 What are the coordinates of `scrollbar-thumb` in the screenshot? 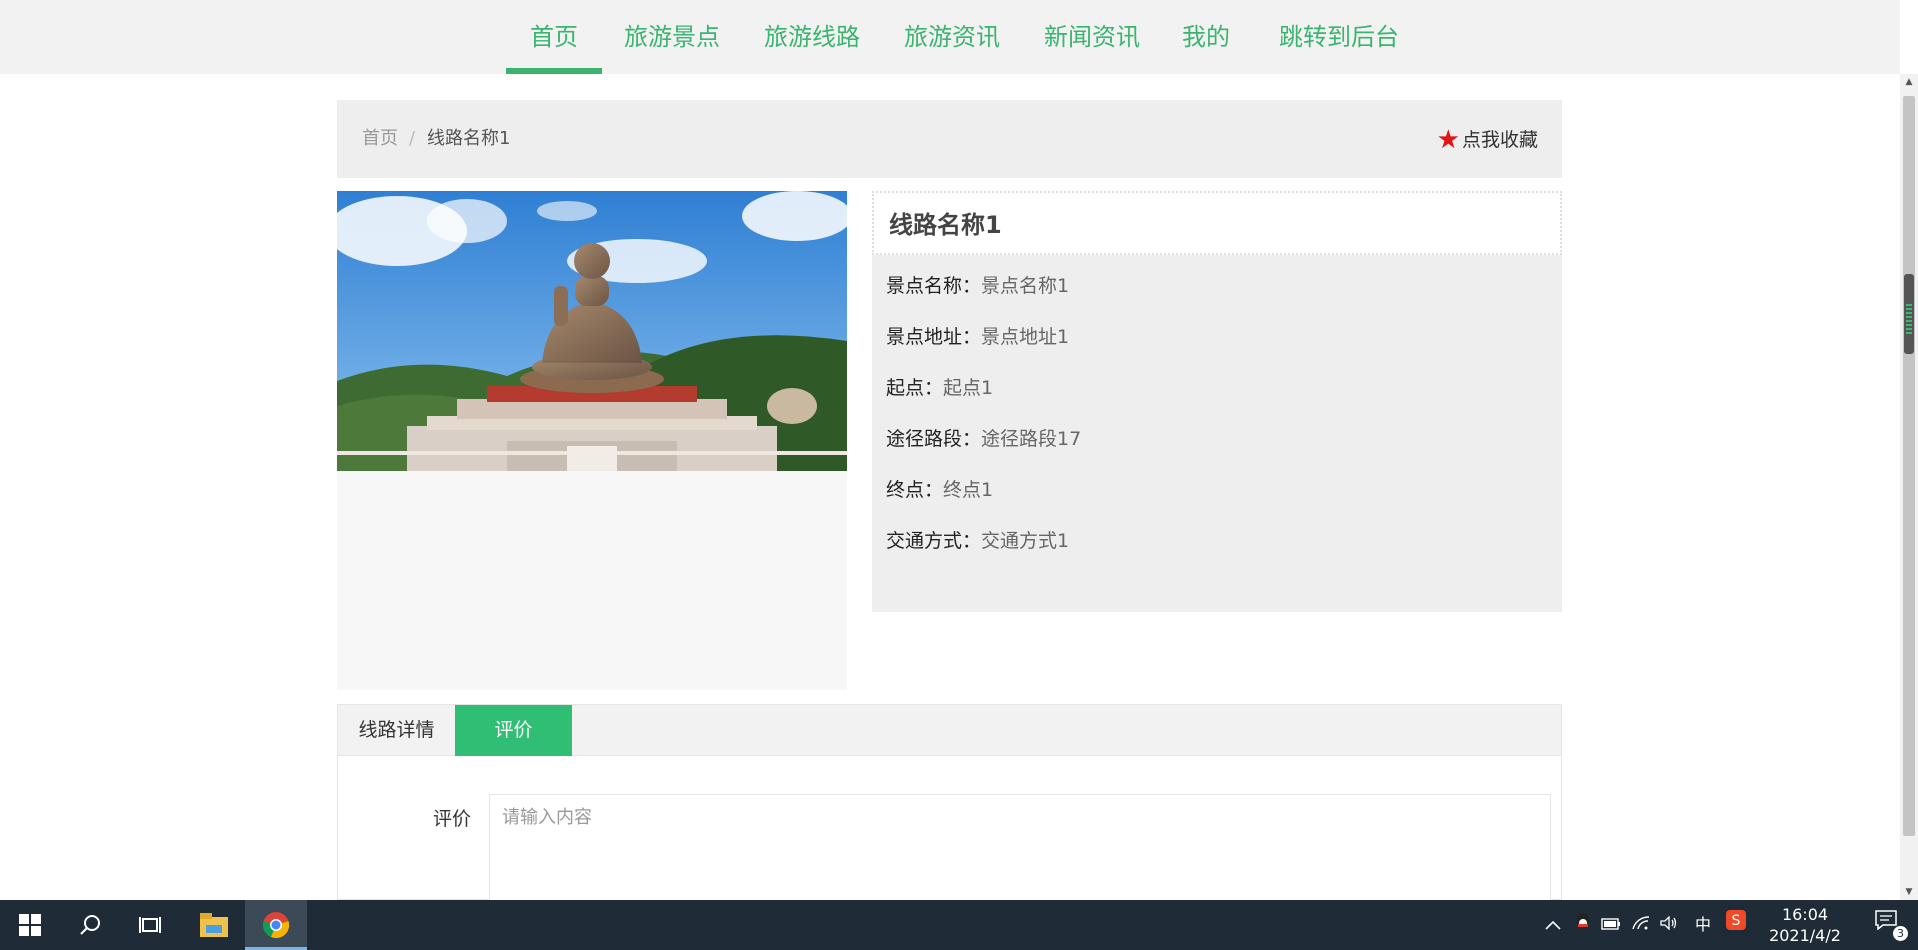 It's located at (1909, 314).